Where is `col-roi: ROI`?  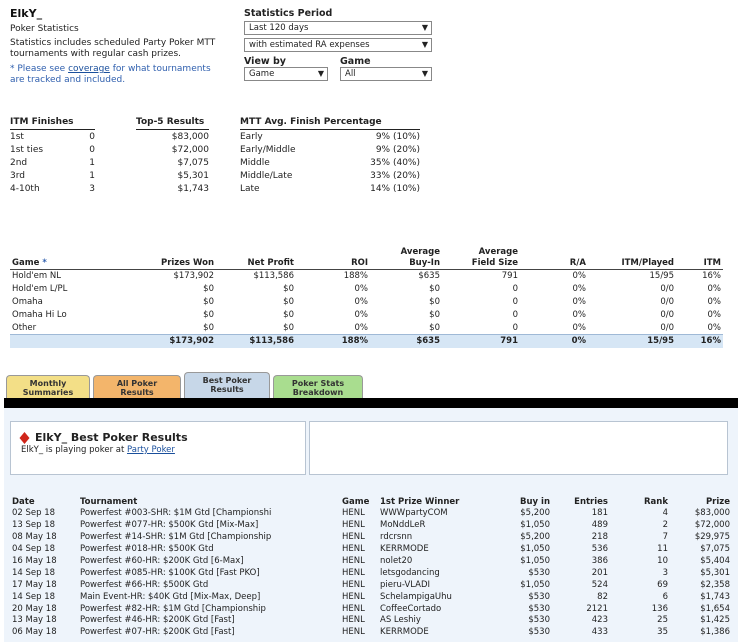 col-roi: ROI is located at coordinates (333, 258).